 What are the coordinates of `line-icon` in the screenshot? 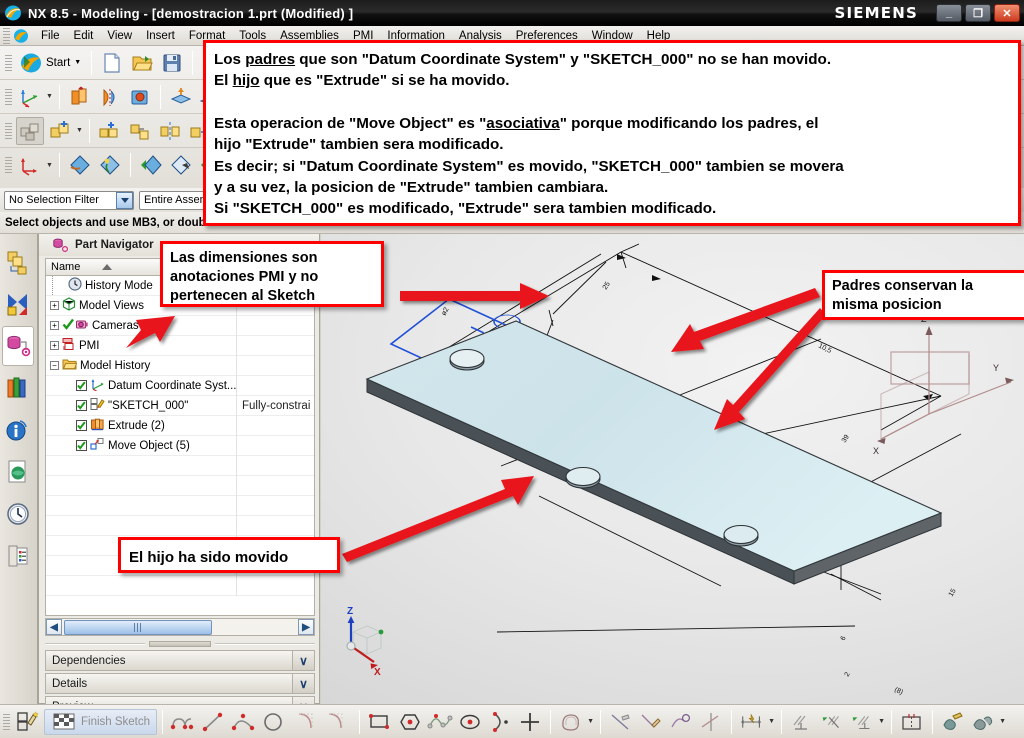 It's located at (213, 722).